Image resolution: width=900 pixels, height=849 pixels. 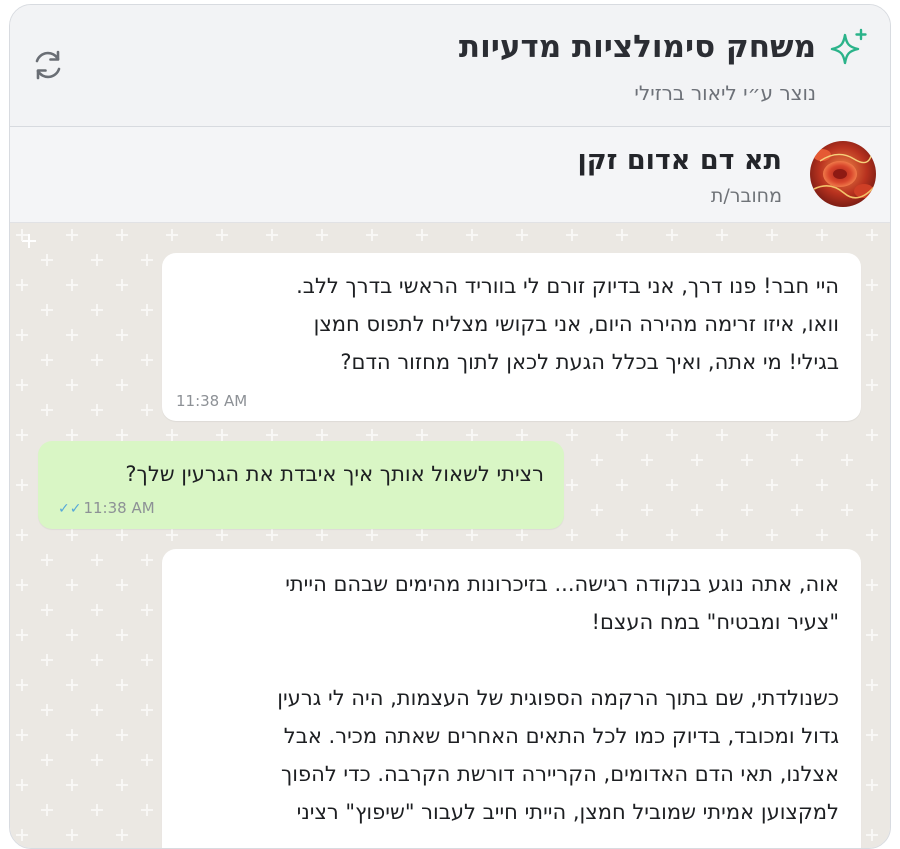 What do you see at coordinates (637, 47) in the screenshot?
I see `app-title: משחק סימולציות מדעיות` at bounding box center [637, 47].